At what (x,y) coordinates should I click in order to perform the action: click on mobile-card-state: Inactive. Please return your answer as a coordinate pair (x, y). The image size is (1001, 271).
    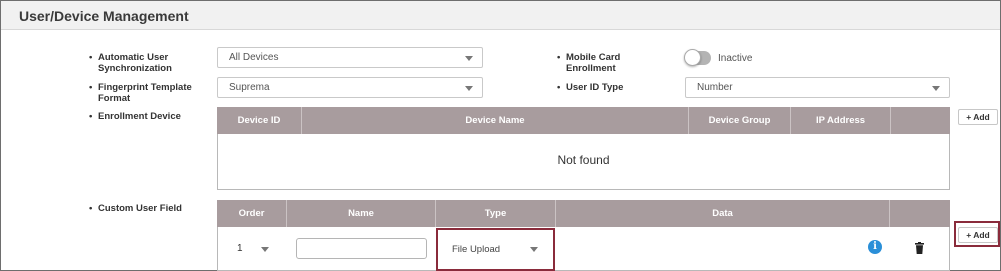
    Looking at the image, I should click on (735, 58).